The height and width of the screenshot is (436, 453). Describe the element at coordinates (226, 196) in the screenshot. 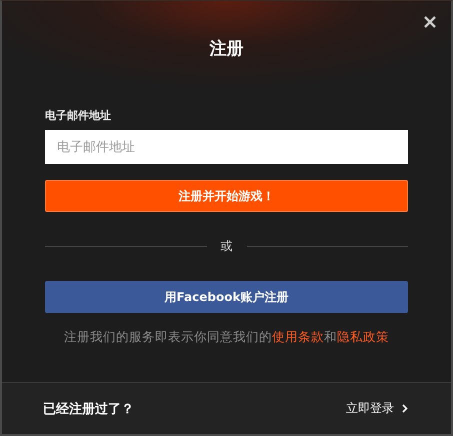

I see `register-button: 注册并开始游戏！` at that location.